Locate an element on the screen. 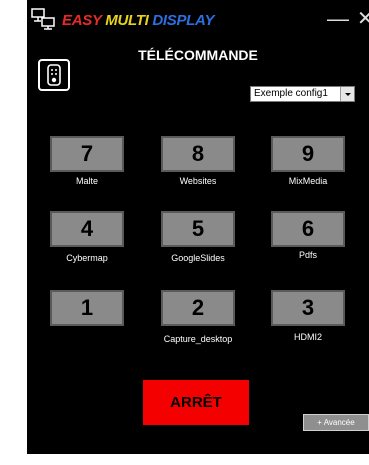 This screenshot has width=369, height=465. app-title: EASY MULTI DISPLAY is located at coordinates (138, 20).